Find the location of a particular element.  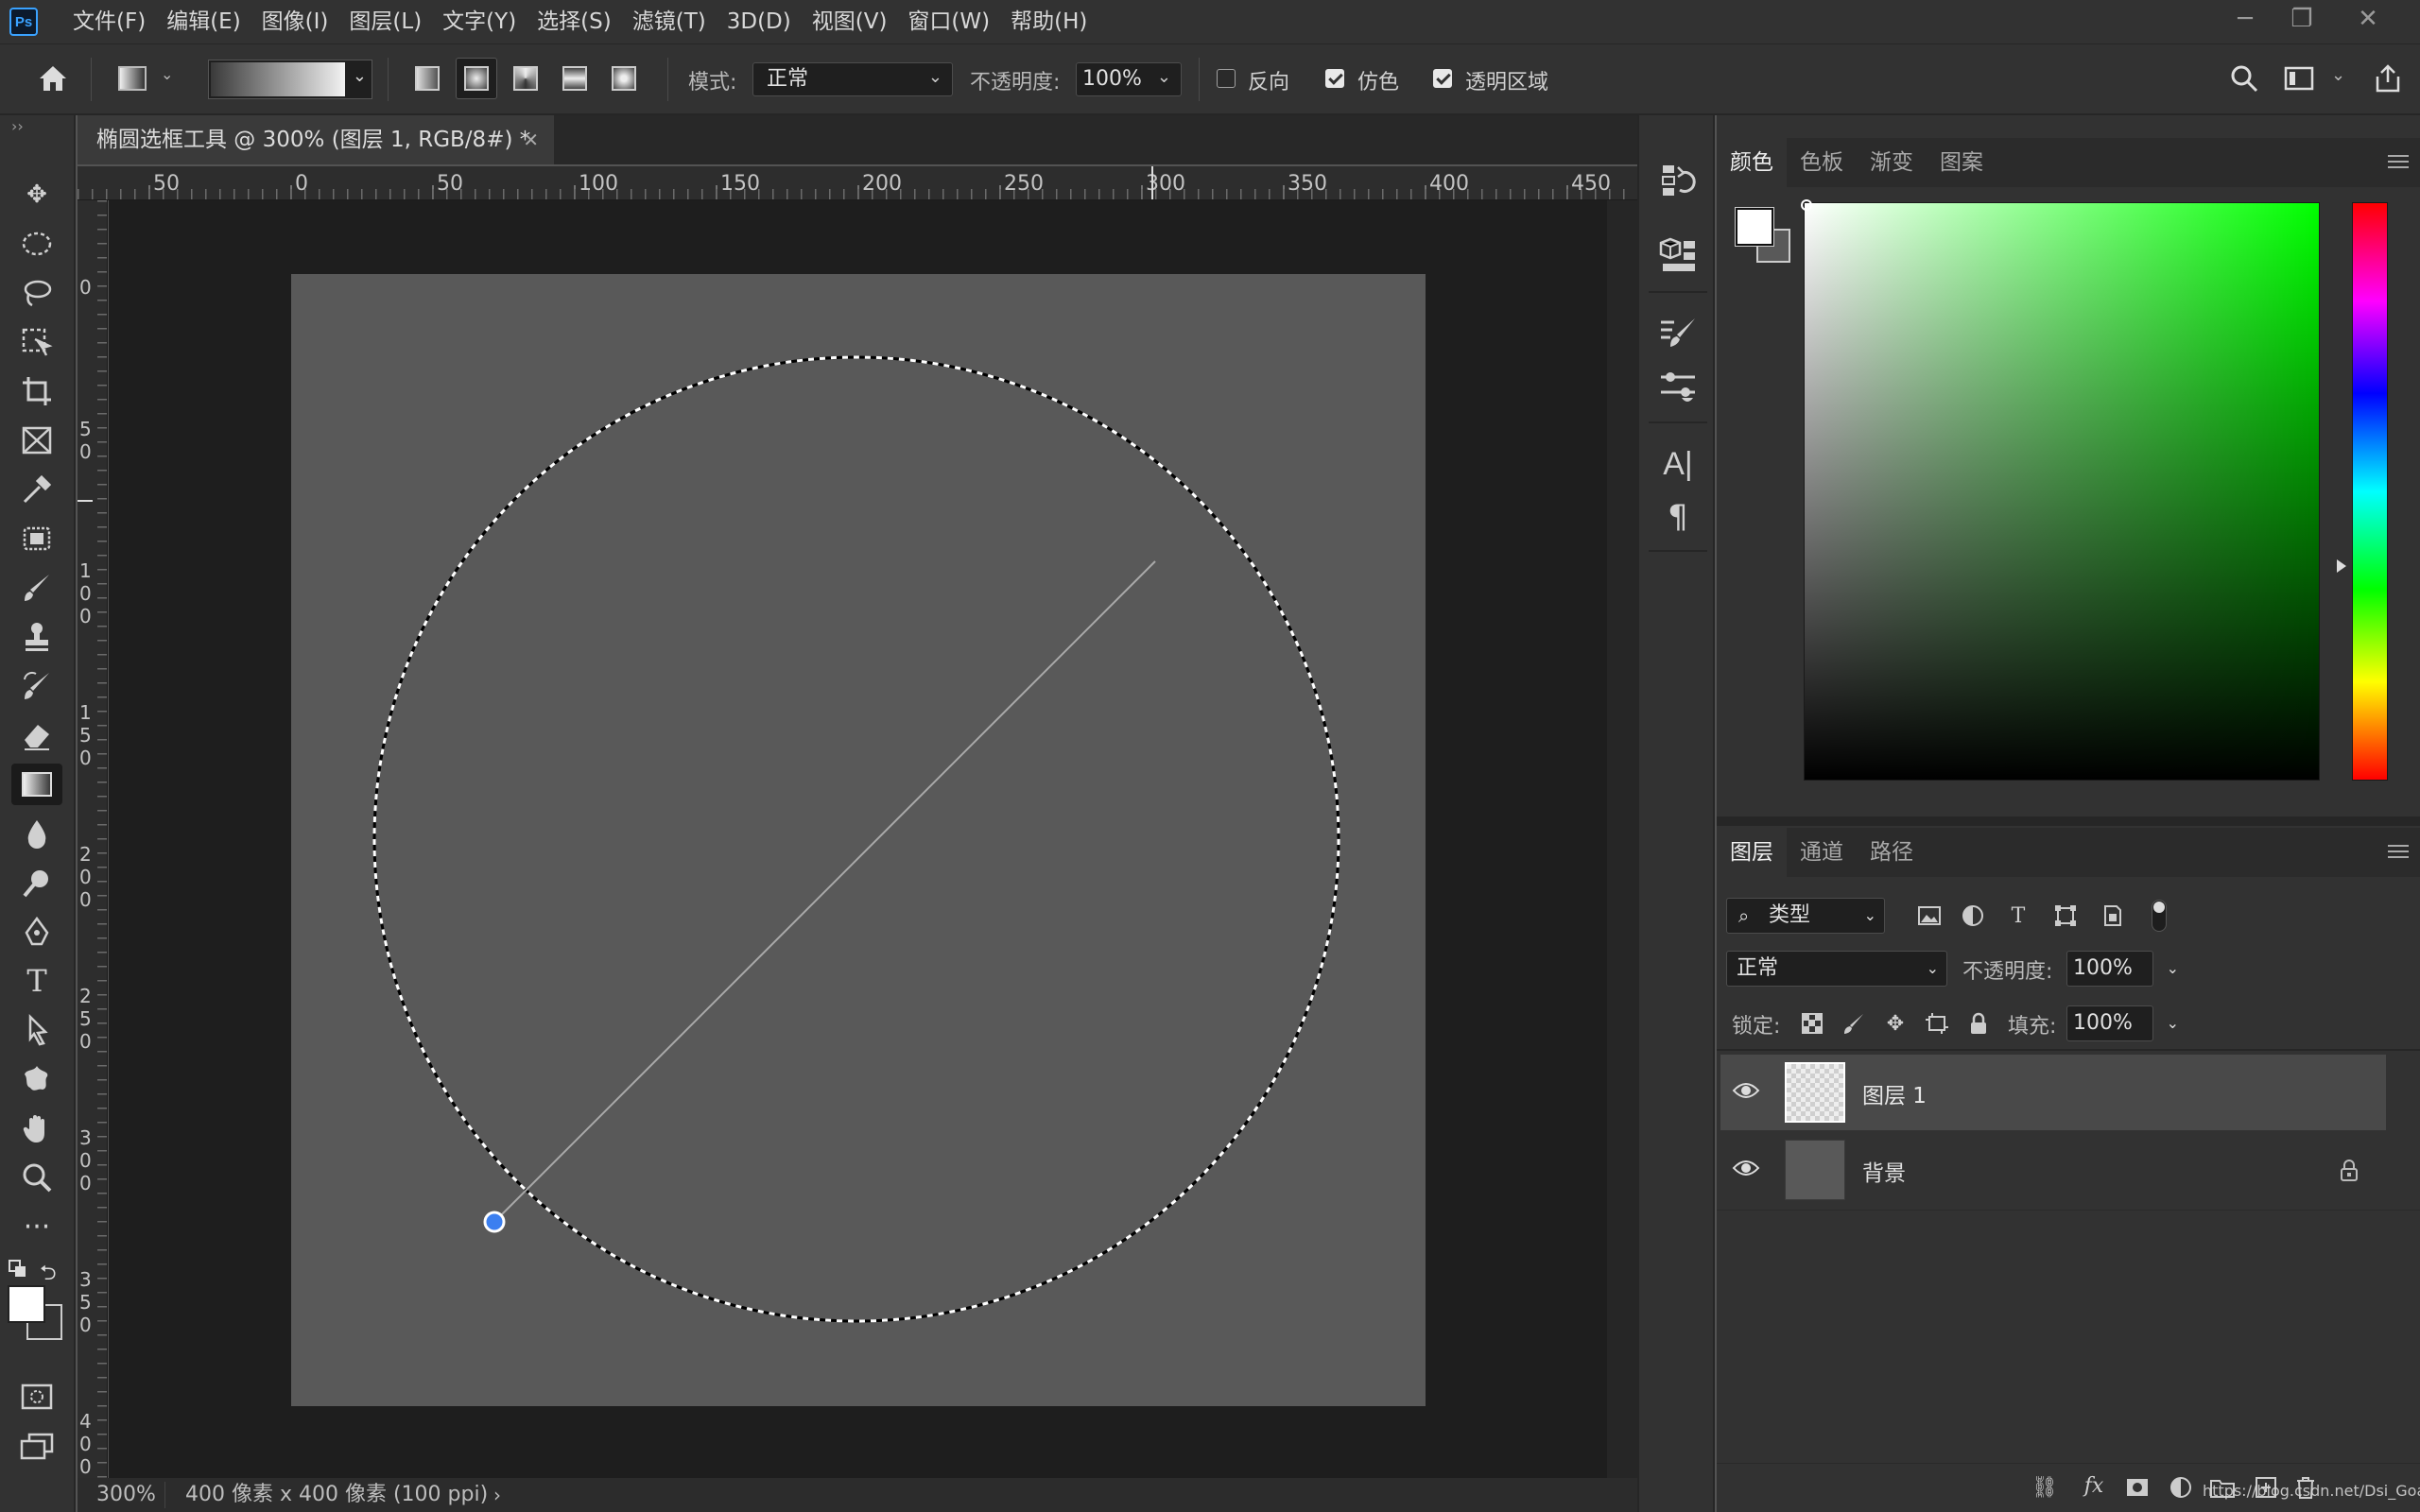

new-adjustment-layer-icon is located at coordinates (2181, 1487).